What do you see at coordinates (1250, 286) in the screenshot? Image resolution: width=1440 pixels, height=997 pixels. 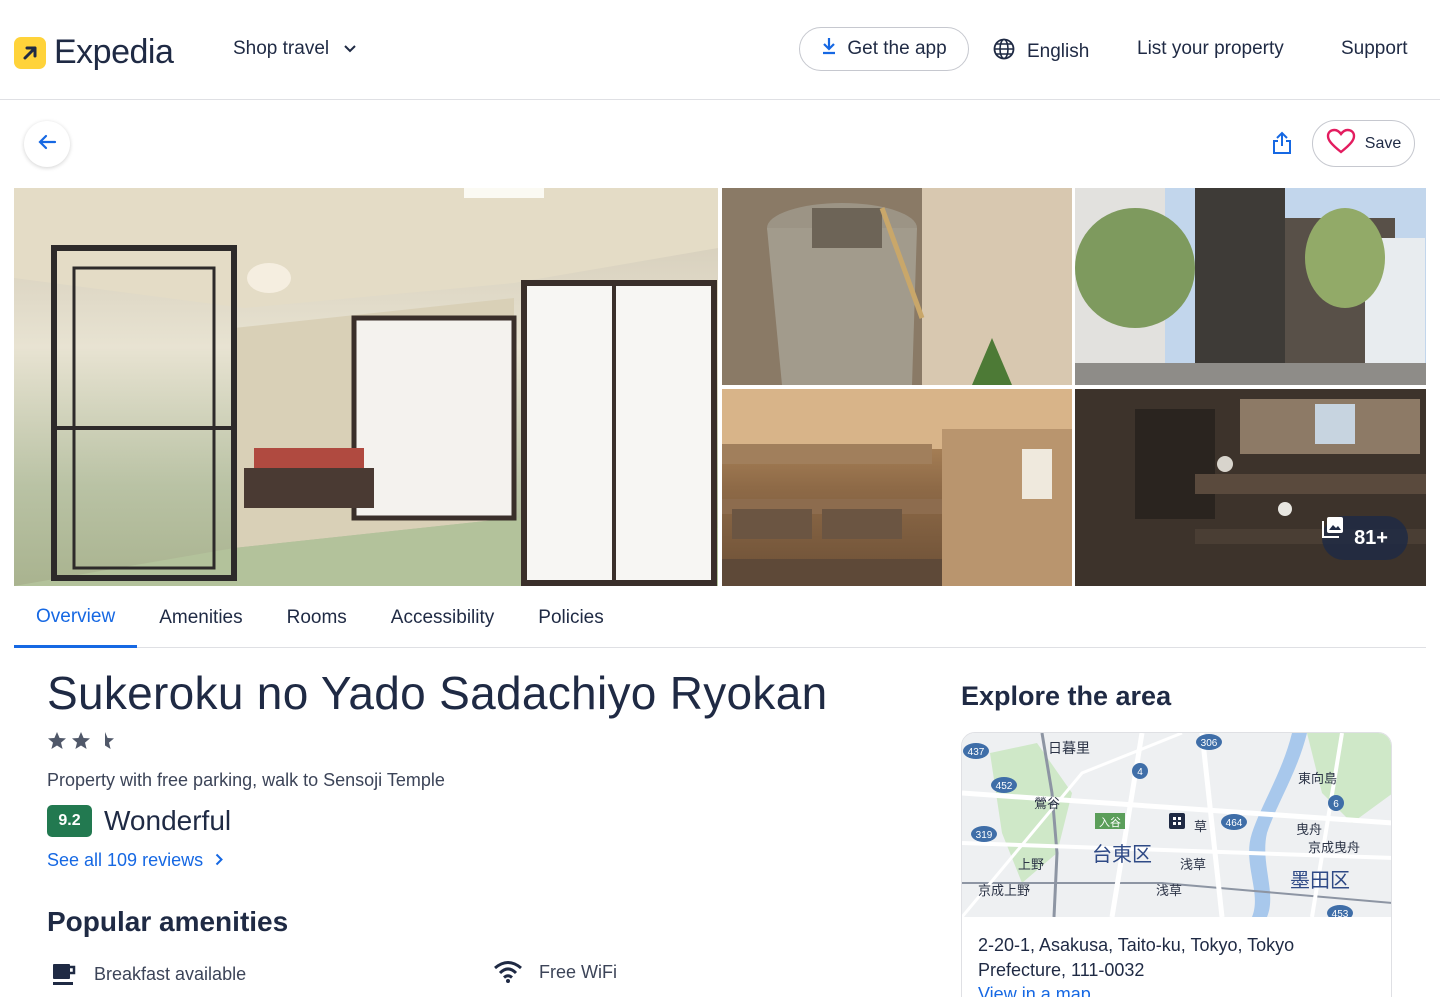 I see `photo-exterior-street` at bounding box center [1250, 286].